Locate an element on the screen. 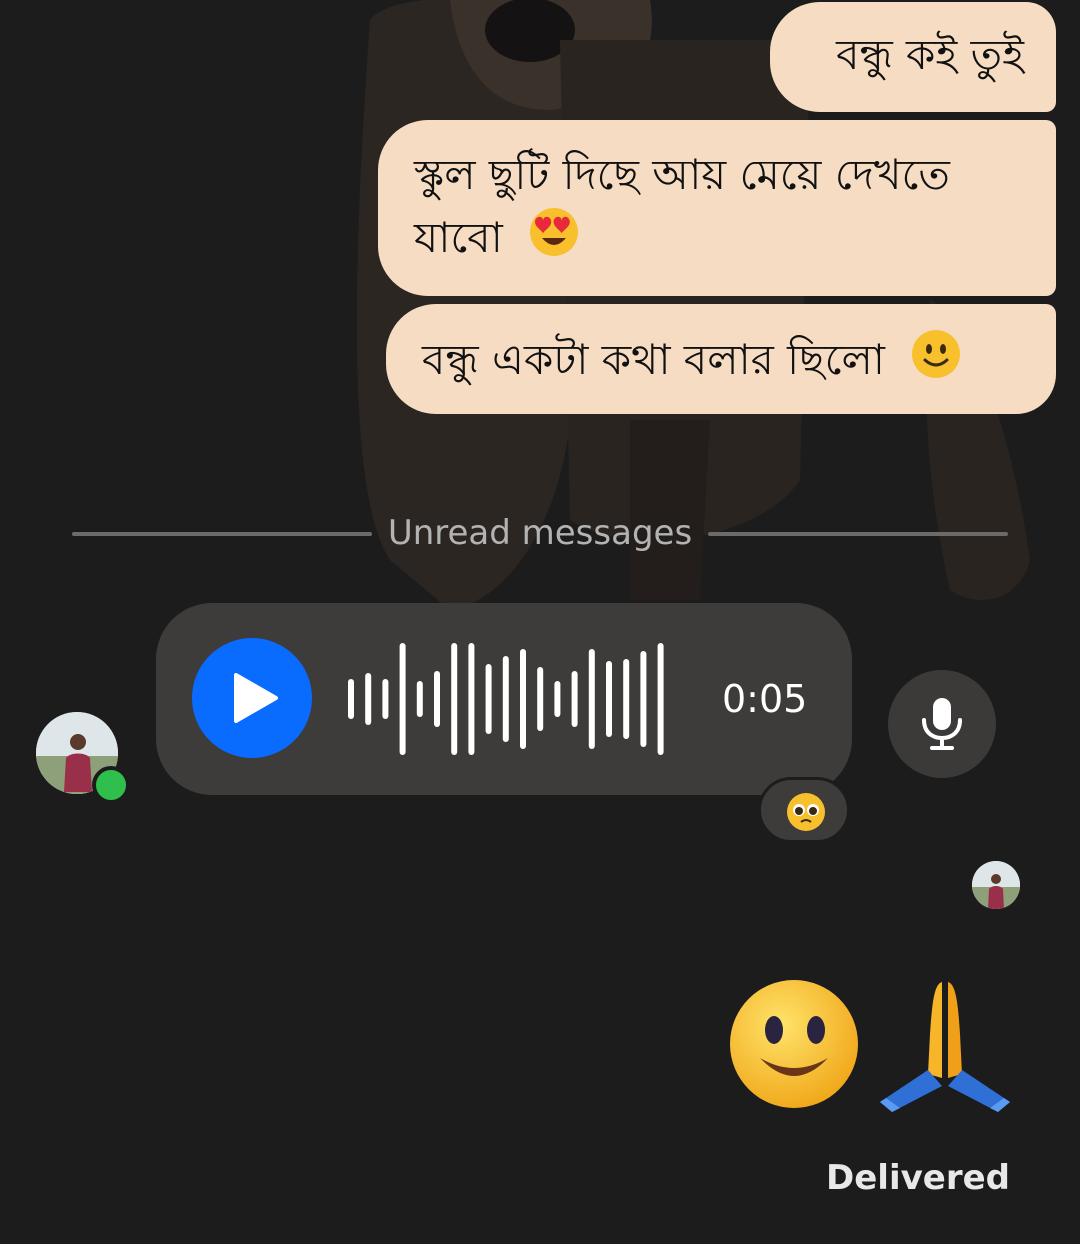 This screenshot has width=1080, height=1244. play-icon is located at coordinates (256, 698).